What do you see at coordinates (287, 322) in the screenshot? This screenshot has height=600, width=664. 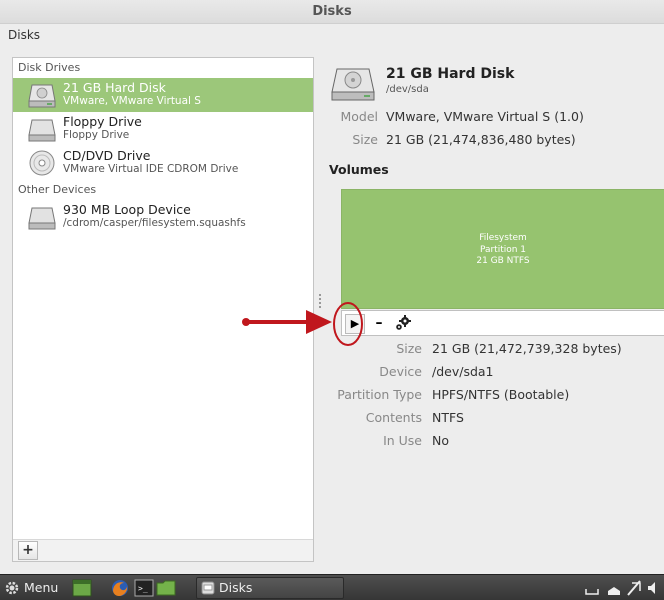 I see `annotation-arrow-icon` at bounding box center [287, 322].